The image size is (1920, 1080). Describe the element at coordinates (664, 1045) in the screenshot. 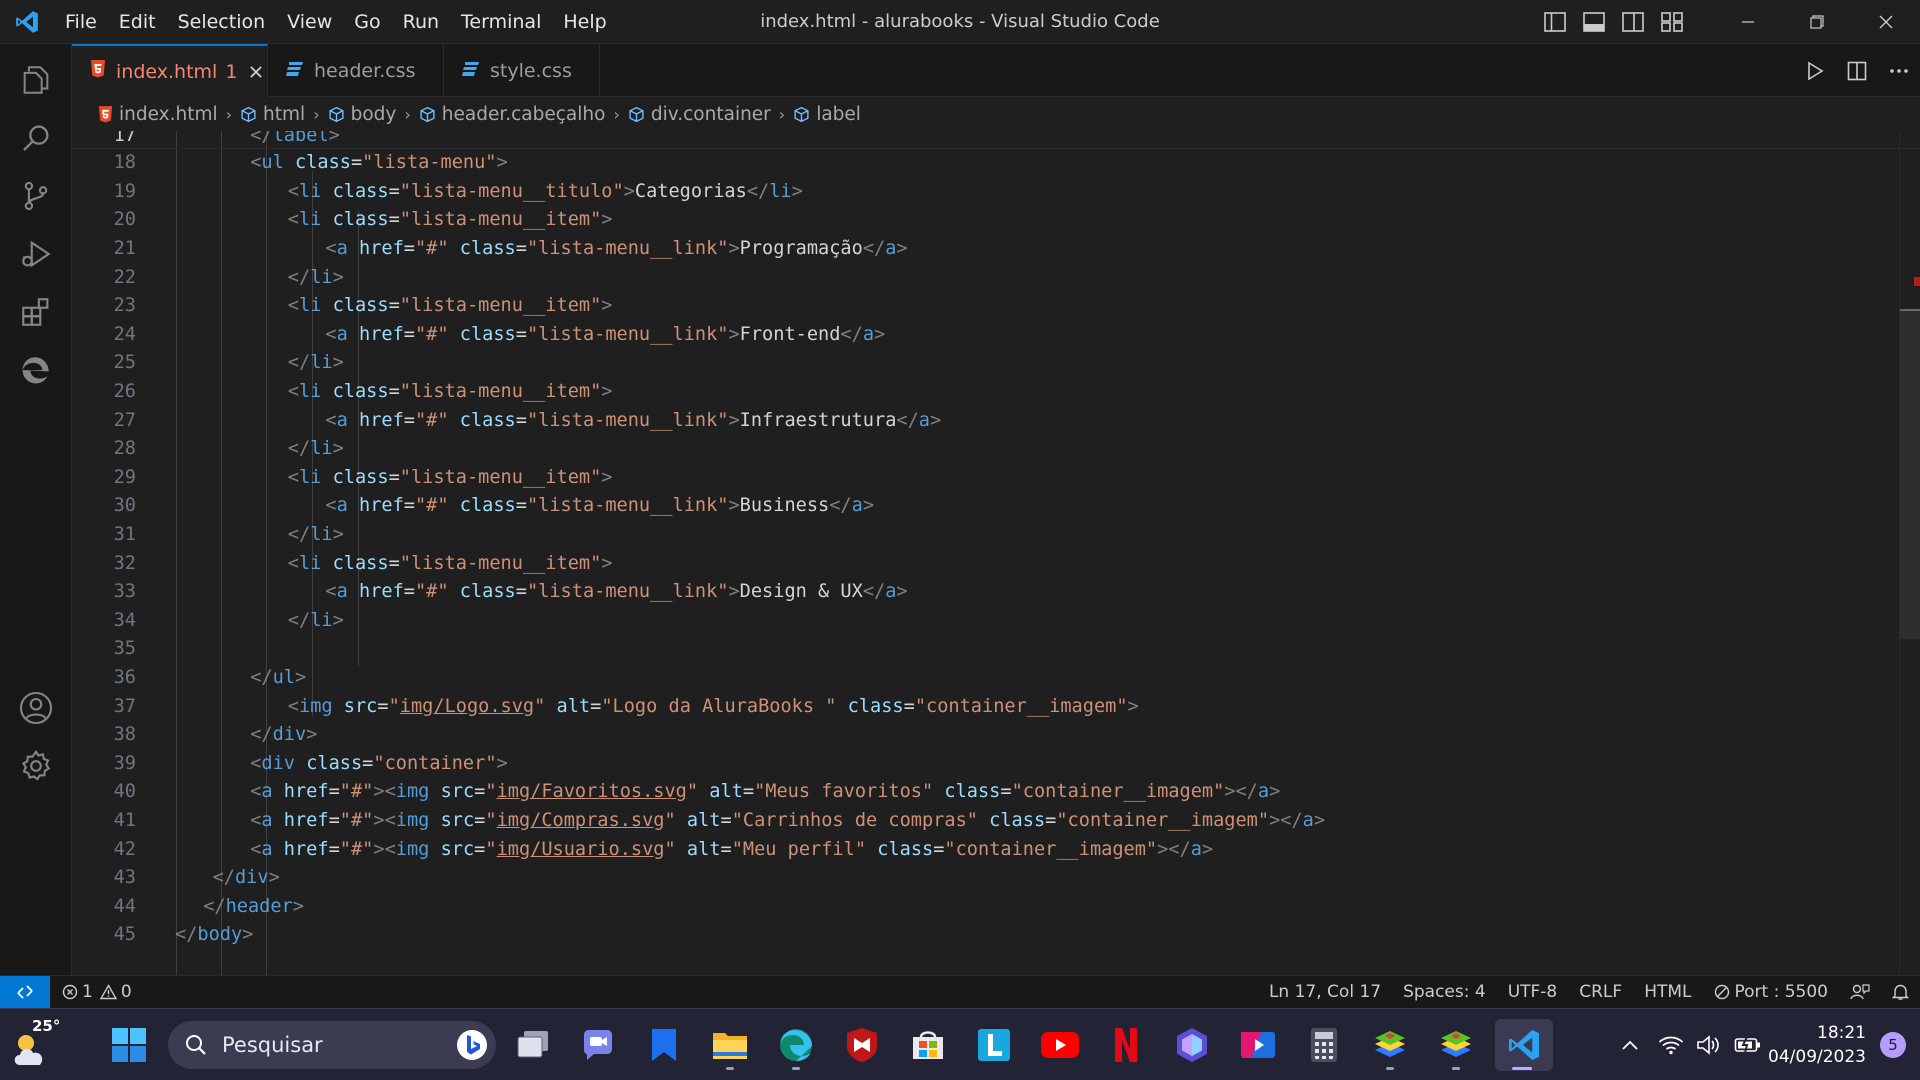

I see `bookmark-app-icon` at that location.